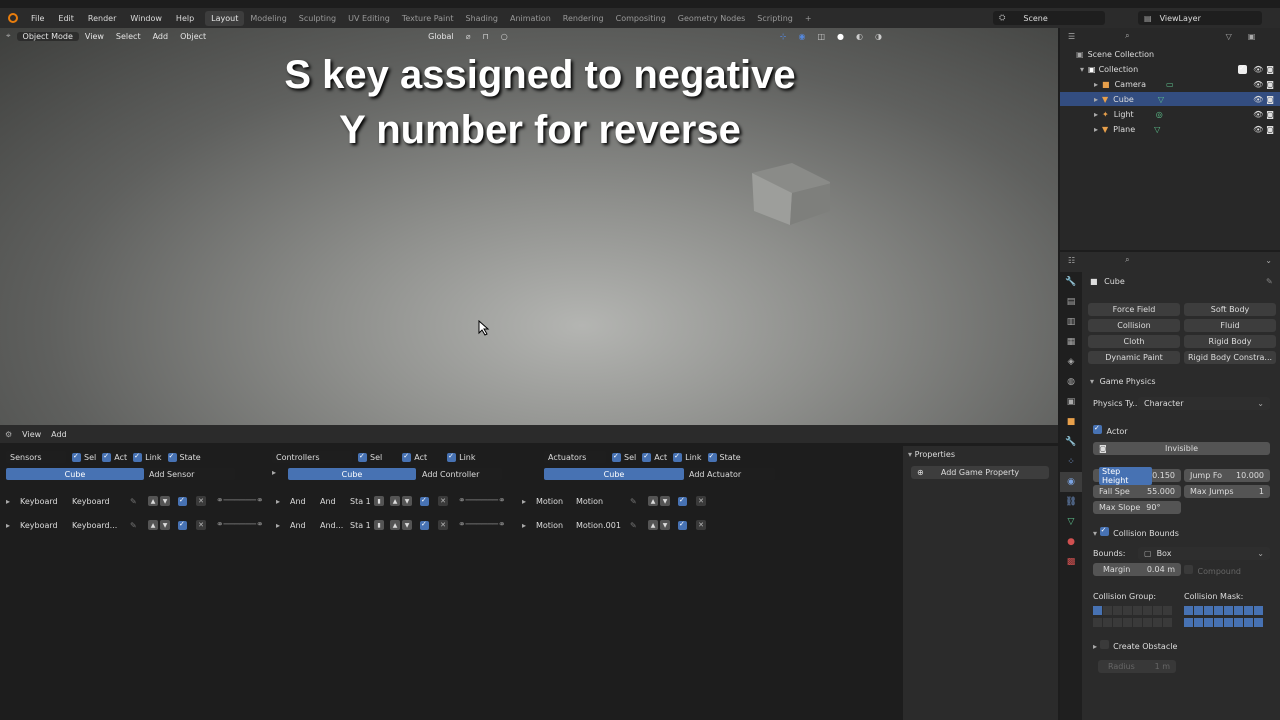 This screenshot has width=1280, height=720. Describe the element at coordinates (1071, 342) in the screenshot. I see `view-layer-tab-icon: ▦` at that location.